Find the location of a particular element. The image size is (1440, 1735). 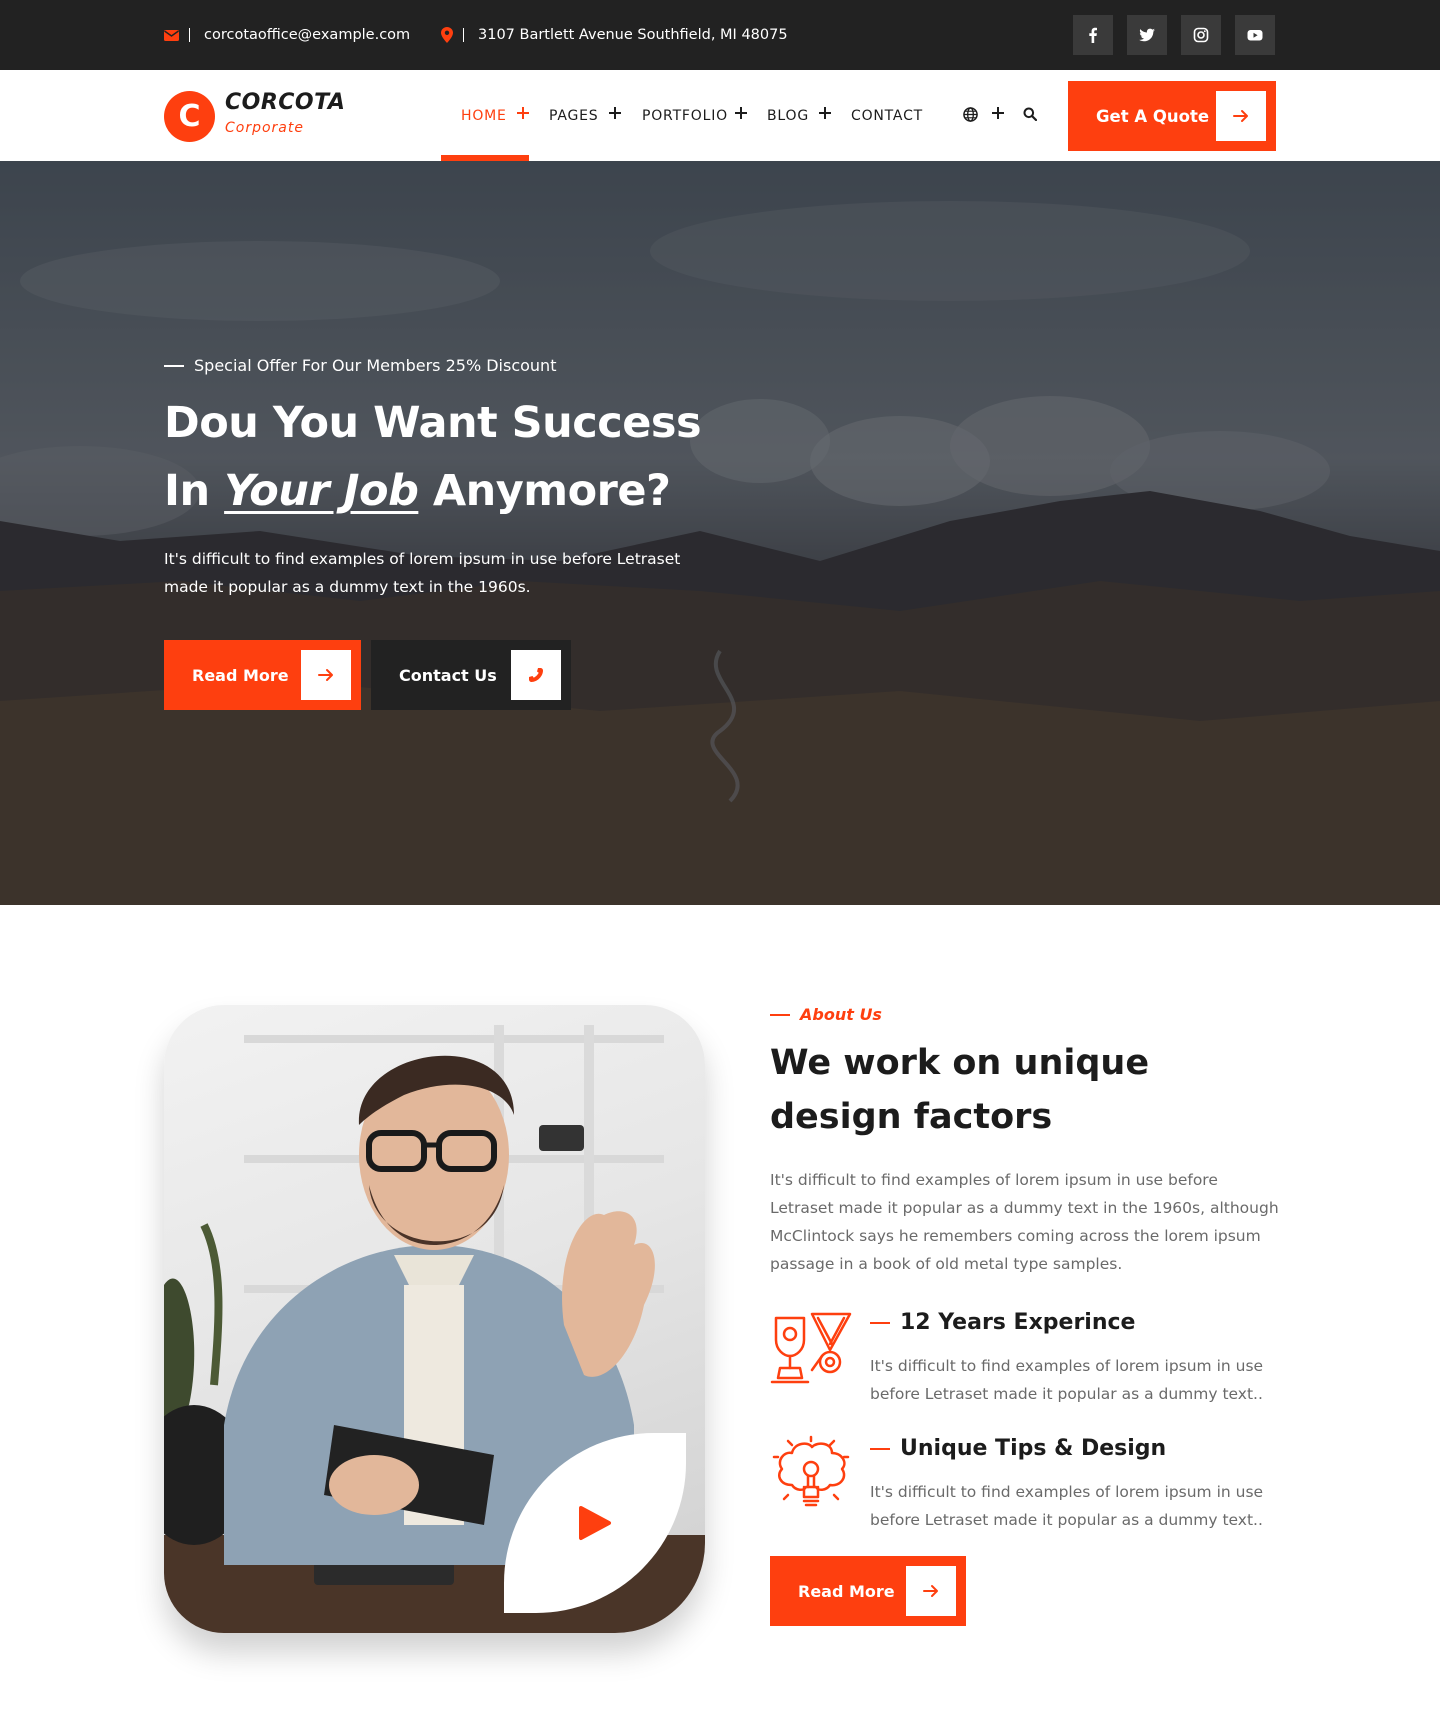

nav-portfolio: PORTFOLIO is located at coordinates (685, 115).